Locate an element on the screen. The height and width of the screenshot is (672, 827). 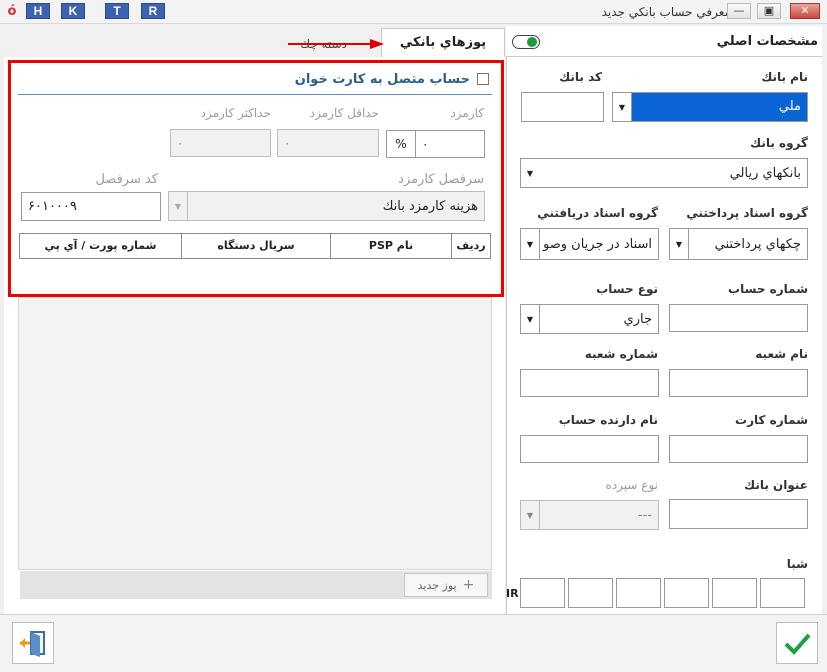
tab-pos: پوزهاي بانكي is located at coordinates (443, 43).